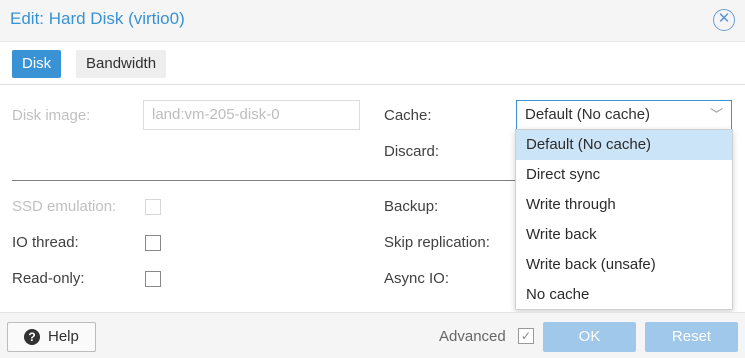  I want to click on window-title: Edit: Hard Disk (virtio0), so click(97, 18).